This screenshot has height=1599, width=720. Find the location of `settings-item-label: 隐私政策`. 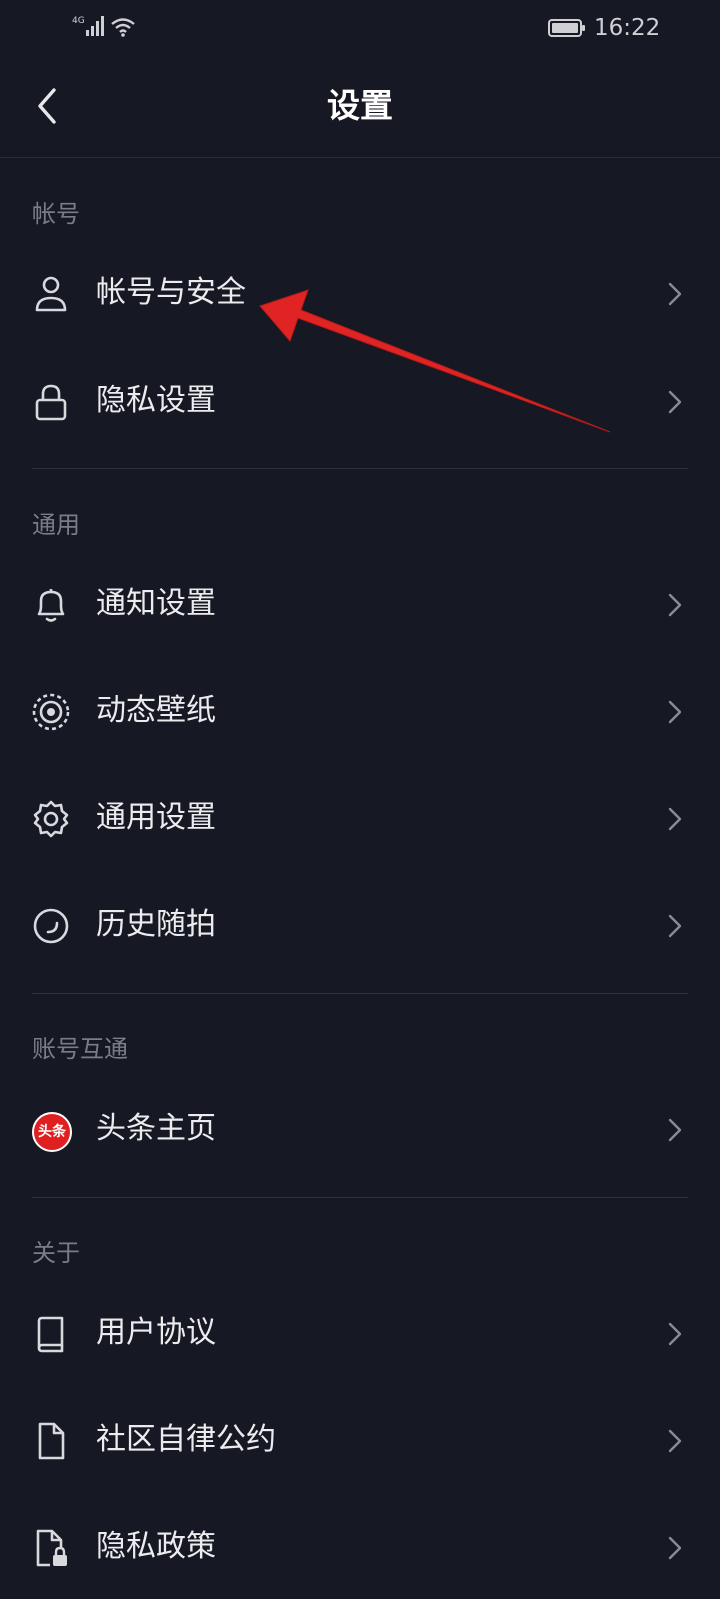

settings-item-label: 隐私政策 is located at coordinates (156, 1546).